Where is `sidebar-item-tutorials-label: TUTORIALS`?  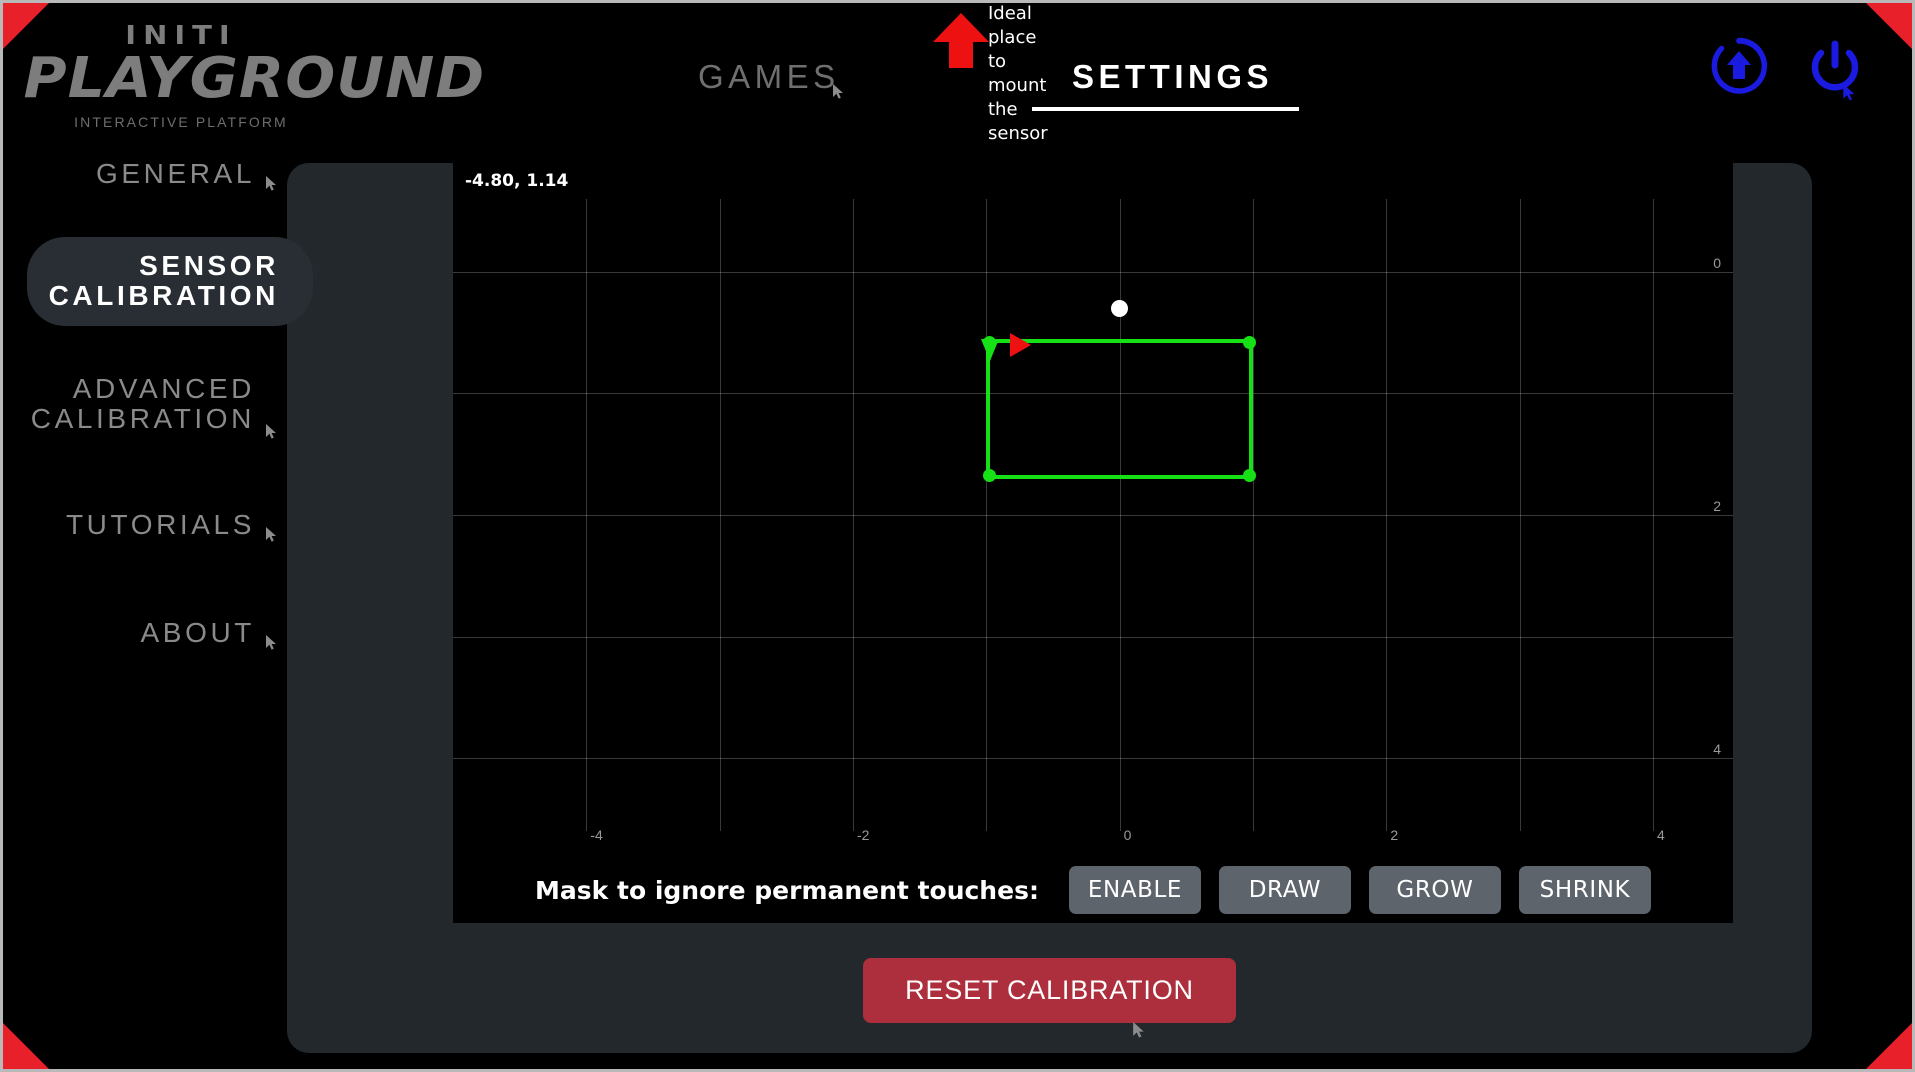 sidebar-item-tutorials-label: TUTORIALS is located at coordinates (160, 525).